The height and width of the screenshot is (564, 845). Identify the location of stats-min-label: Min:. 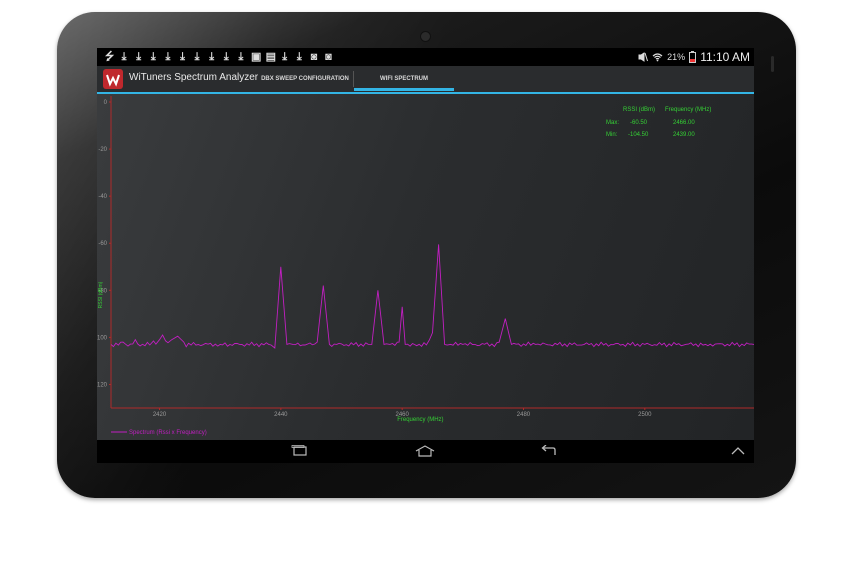
(612, 135).